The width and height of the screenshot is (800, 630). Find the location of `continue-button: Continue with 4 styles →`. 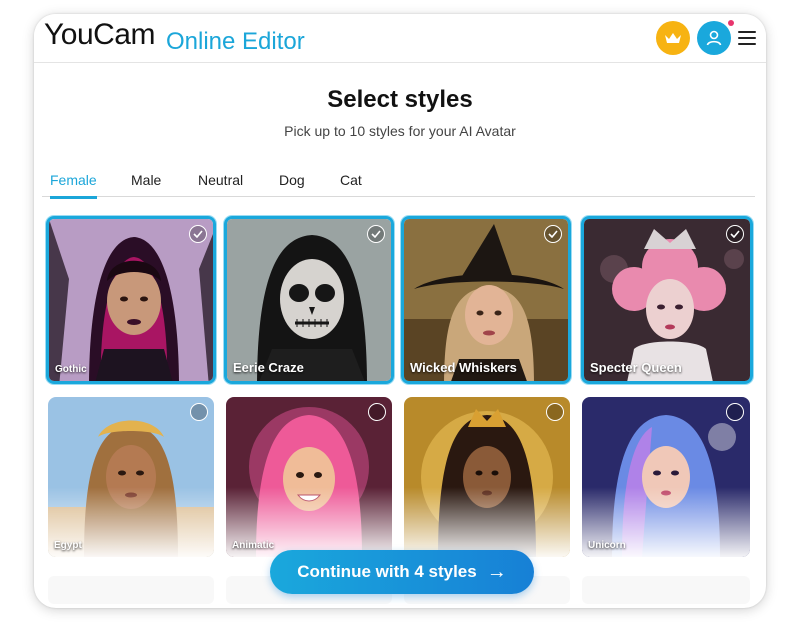

continue-button: Continue with 4 styles → is located at coordinates (402, 572).